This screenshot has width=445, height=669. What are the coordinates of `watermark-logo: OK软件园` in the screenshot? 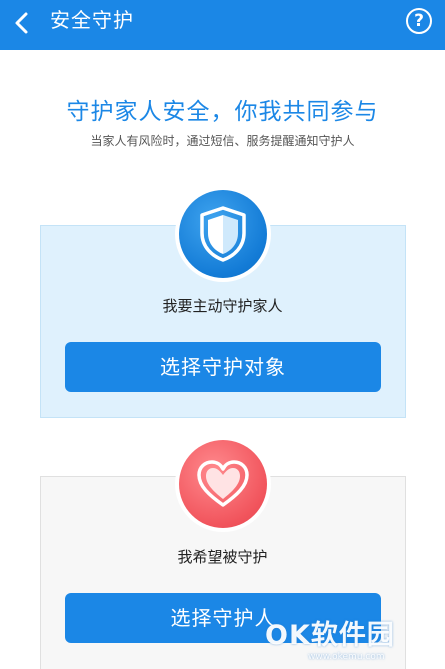 It's located at (330, 635).